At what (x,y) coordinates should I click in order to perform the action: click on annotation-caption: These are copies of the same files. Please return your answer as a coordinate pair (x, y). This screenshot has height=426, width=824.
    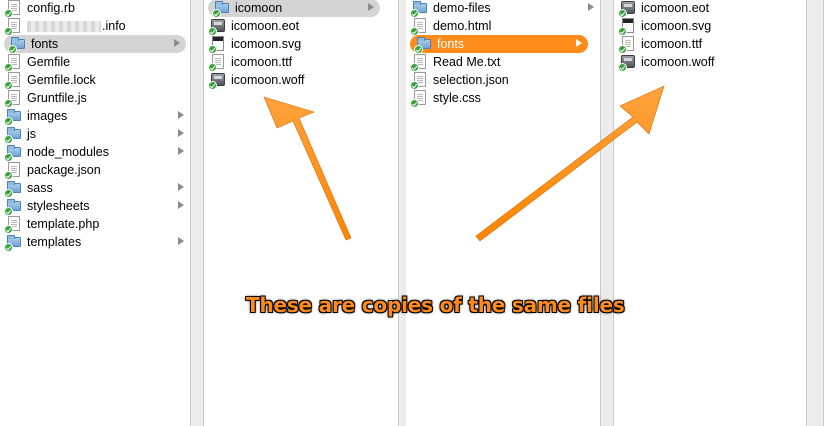
    Looking at the image, I should click on (435, 305).